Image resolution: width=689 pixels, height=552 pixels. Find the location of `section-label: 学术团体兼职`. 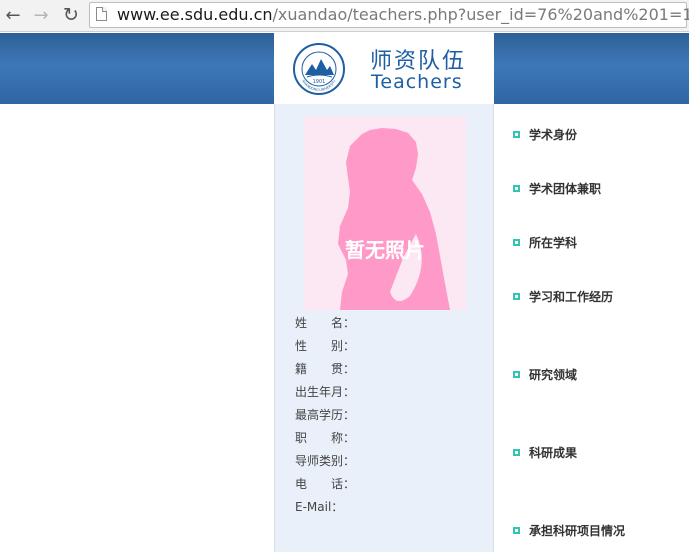

section-label: 学术团体兼职 is located at coordinates (565, 189).